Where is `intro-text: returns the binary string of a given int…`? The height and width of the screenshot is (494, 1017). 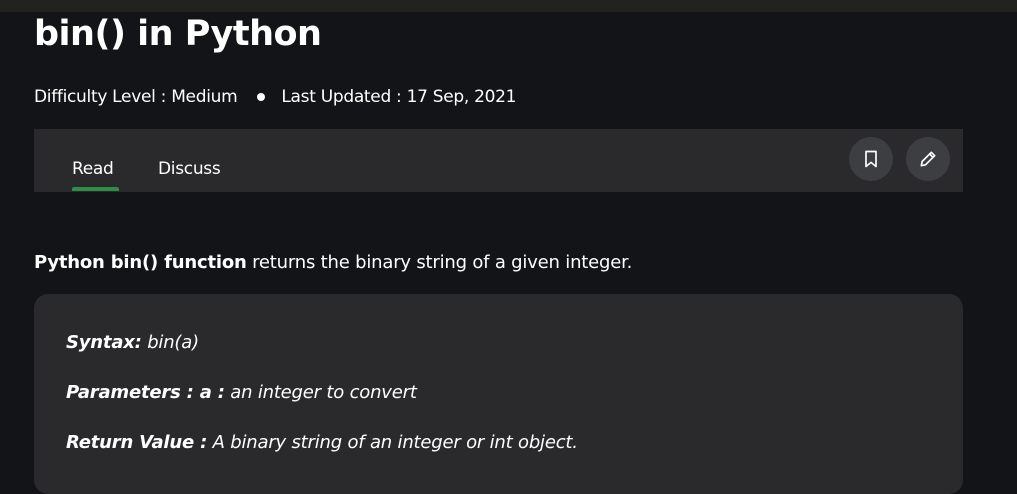 intro-text: returns the binary string of a given int… is located at coordinates (439, 262).